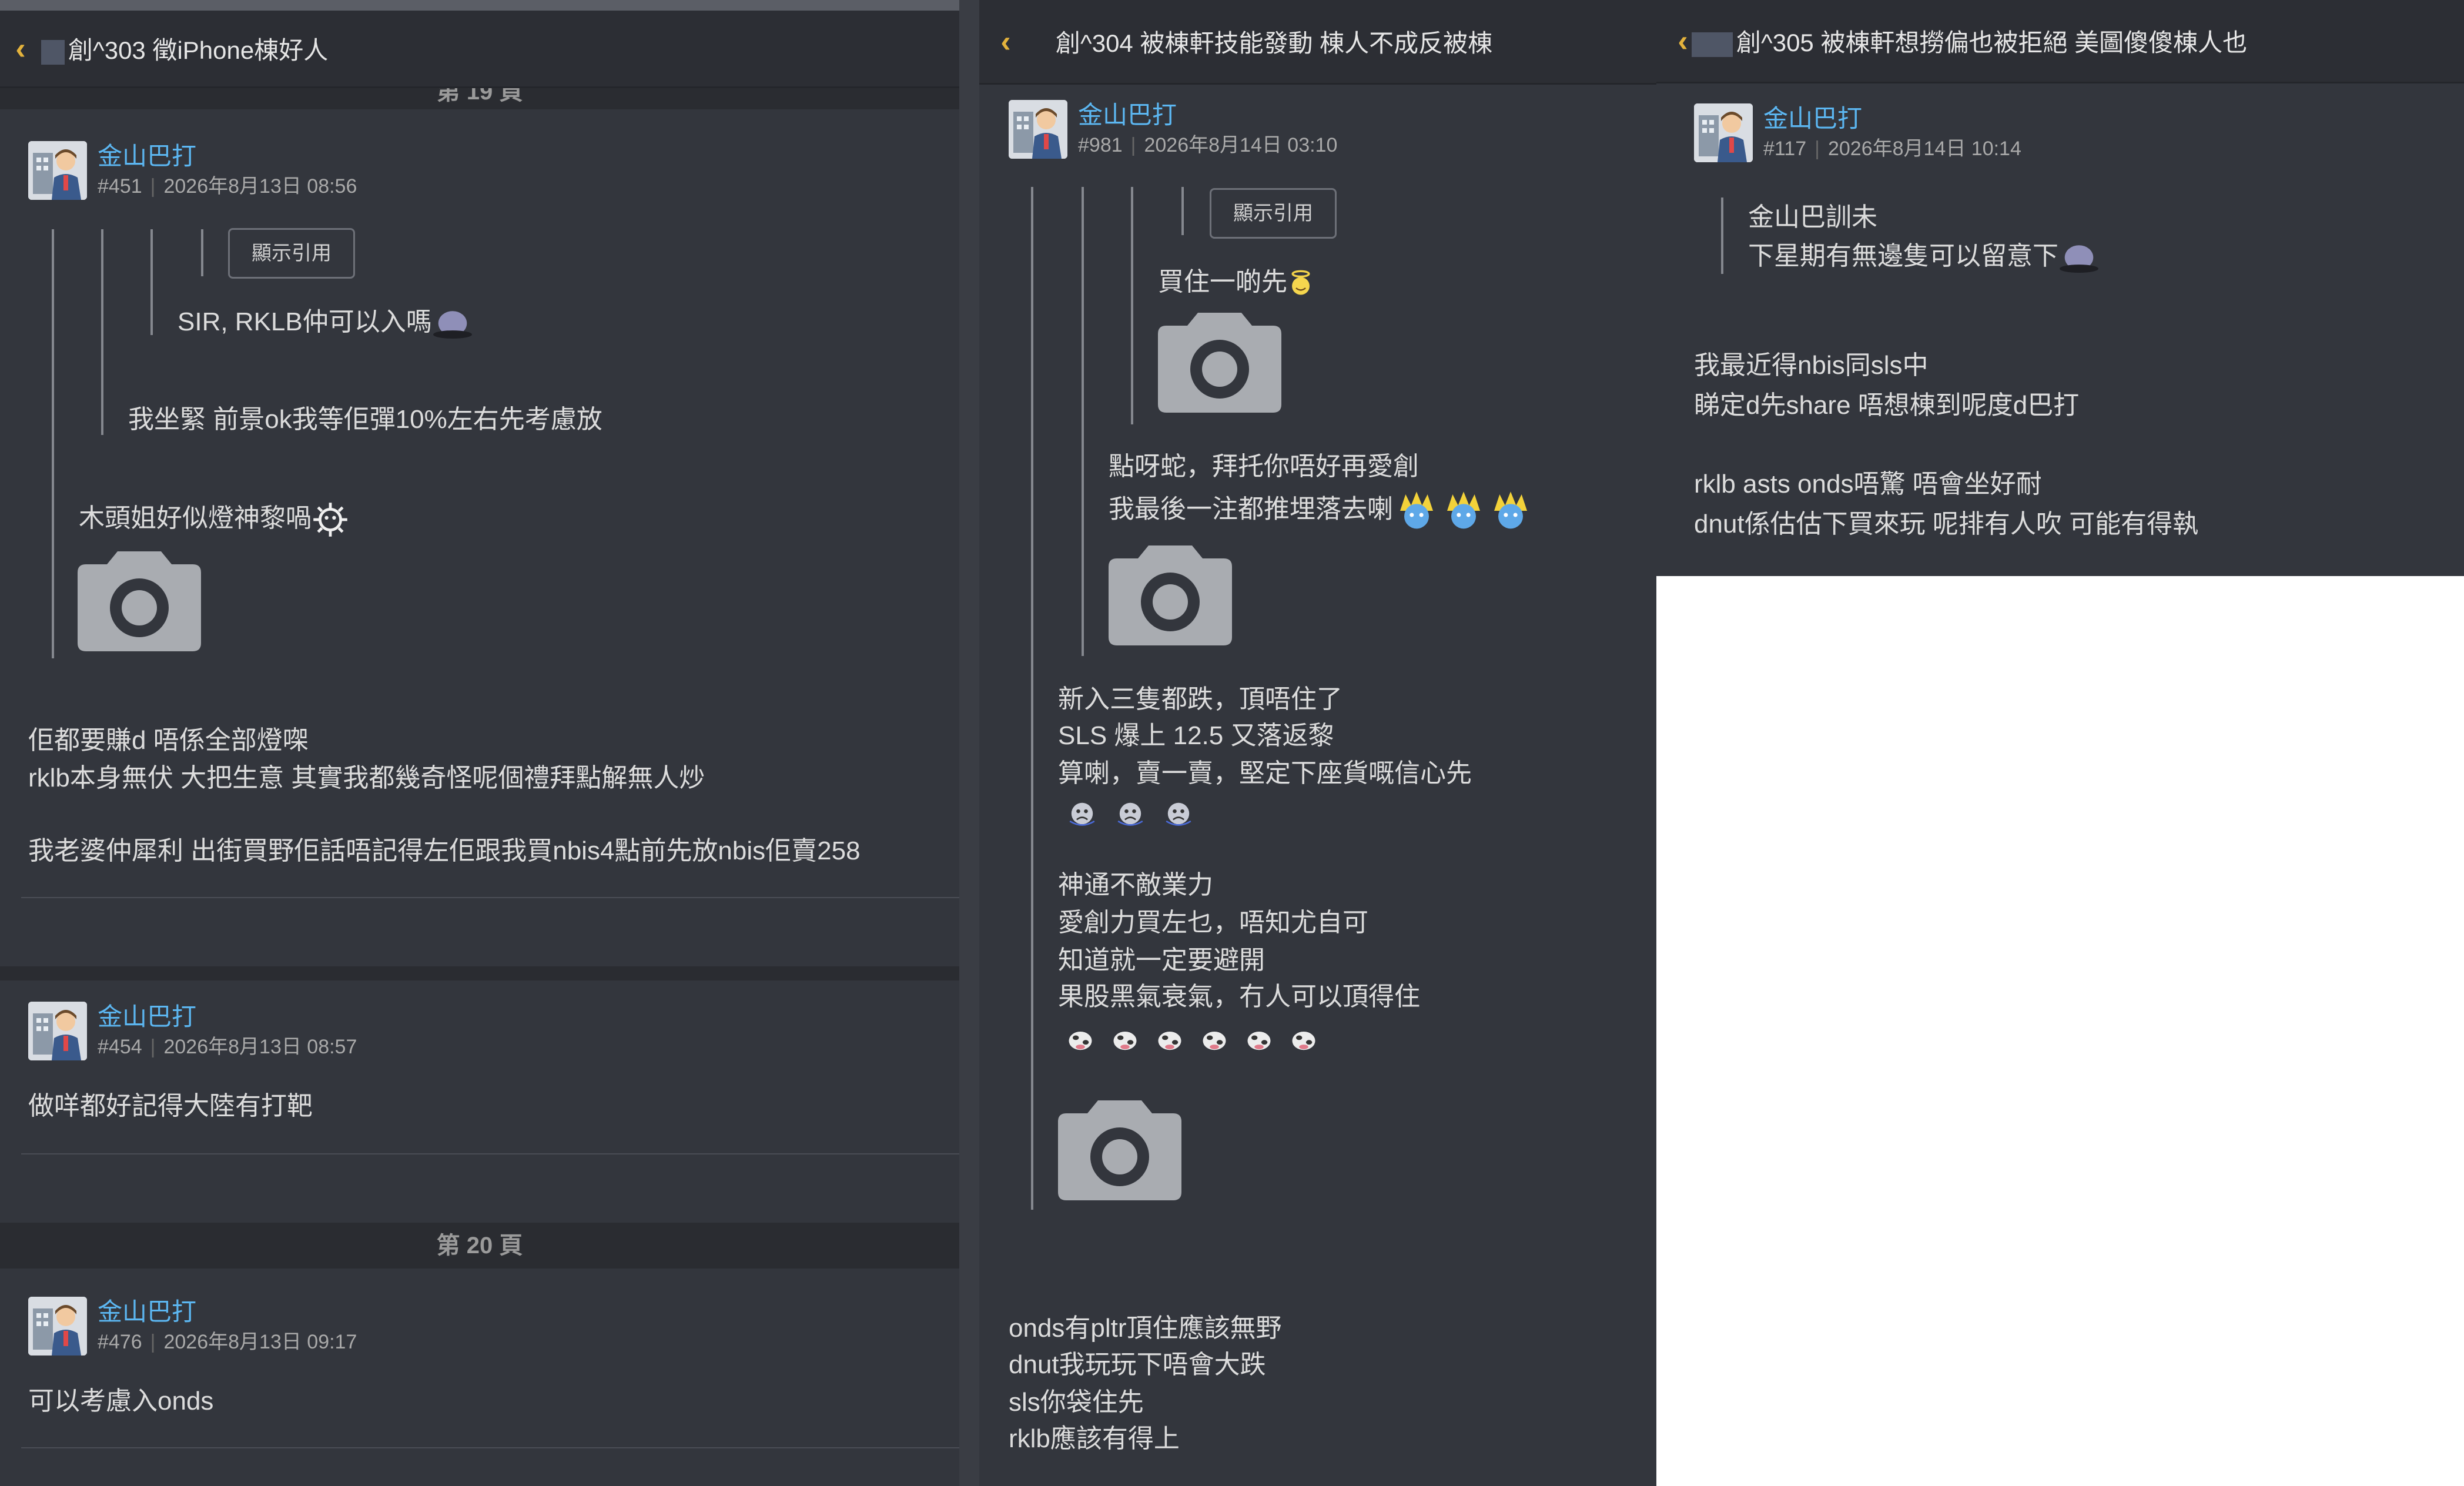 The image size is (2464, 1486). I want to click on post-header: 金山巴打 #117 | 2026年8月14日 10:14, so click(1857, 133).